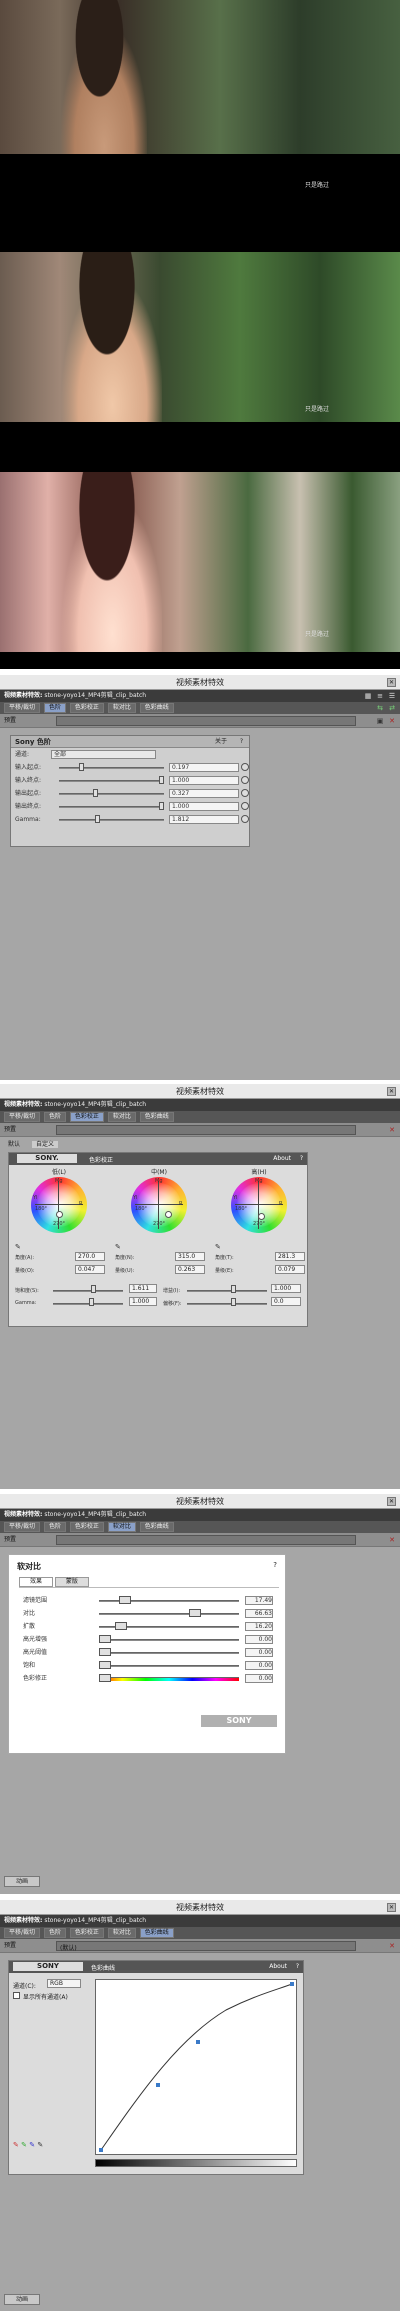 This screenshot has width=400, height=2311. What do you see at coordinates (233, 1302) in the screenshot?
I see `offset-slider` at bounding box center [233, 1302].